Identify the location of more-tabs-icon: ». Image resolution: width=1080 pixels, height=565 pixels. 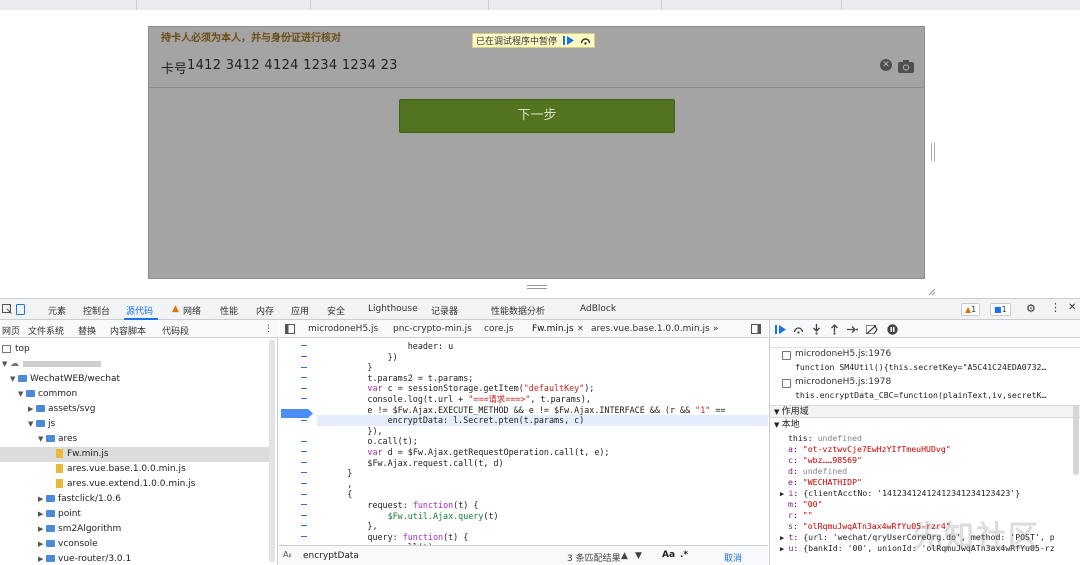
(716, 329).